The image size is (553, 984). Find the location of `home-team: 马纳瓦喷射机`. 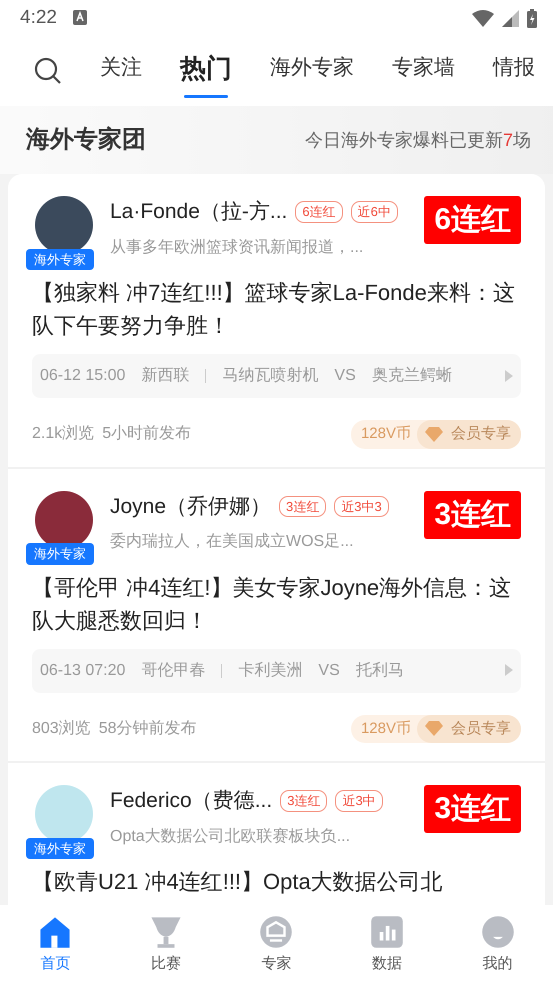

home-team: 马纳瓦喷射机 is located at coordinates (270, 376).